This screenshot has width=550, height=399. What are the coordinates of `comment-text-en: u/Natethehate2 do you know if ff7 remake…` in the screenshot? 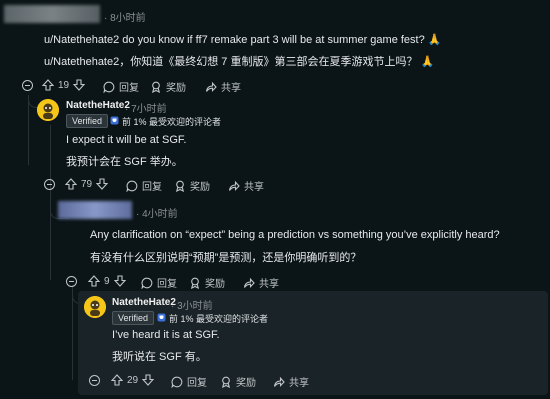 It's located at (243, 40).